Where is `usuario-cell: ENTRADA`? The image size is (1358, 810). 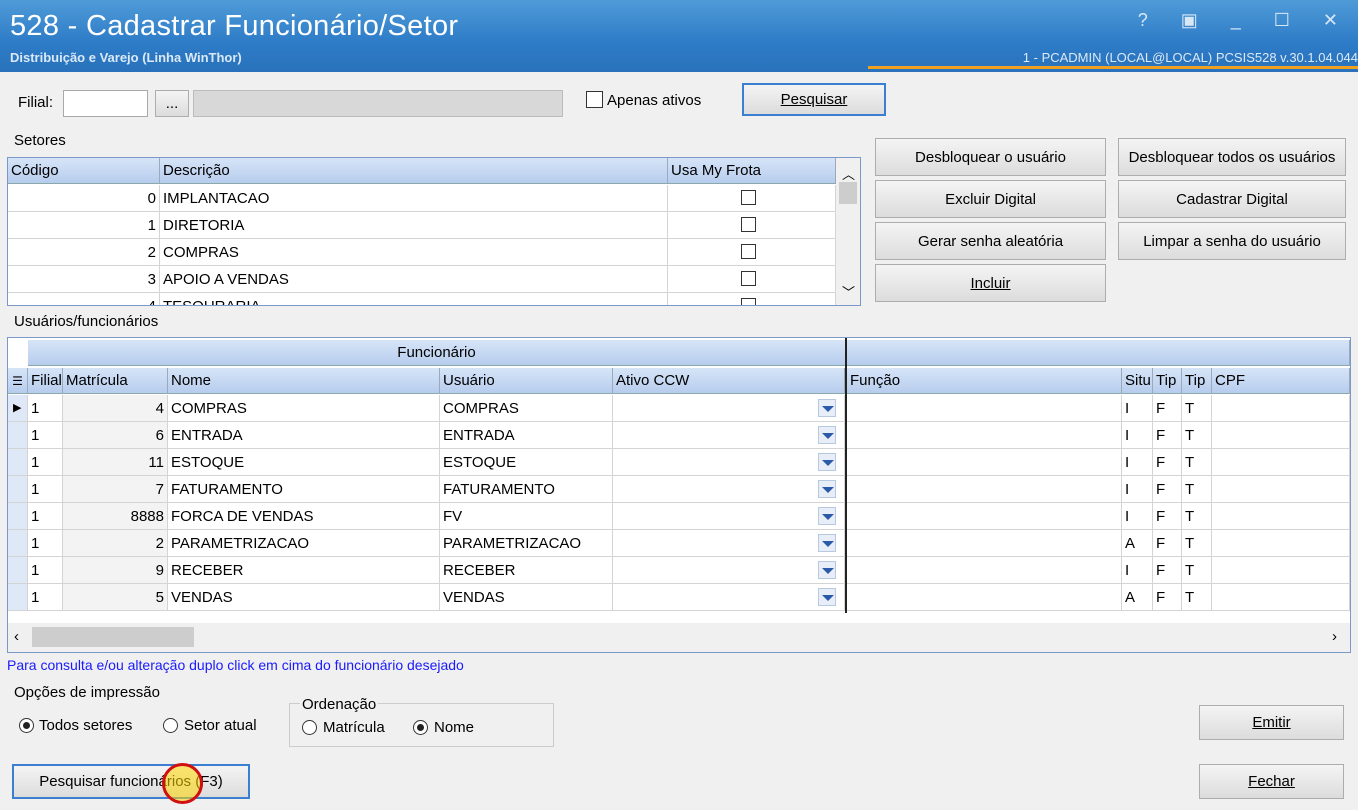 usuario-cell: ENTRADA is located at coordinates (526, 435).